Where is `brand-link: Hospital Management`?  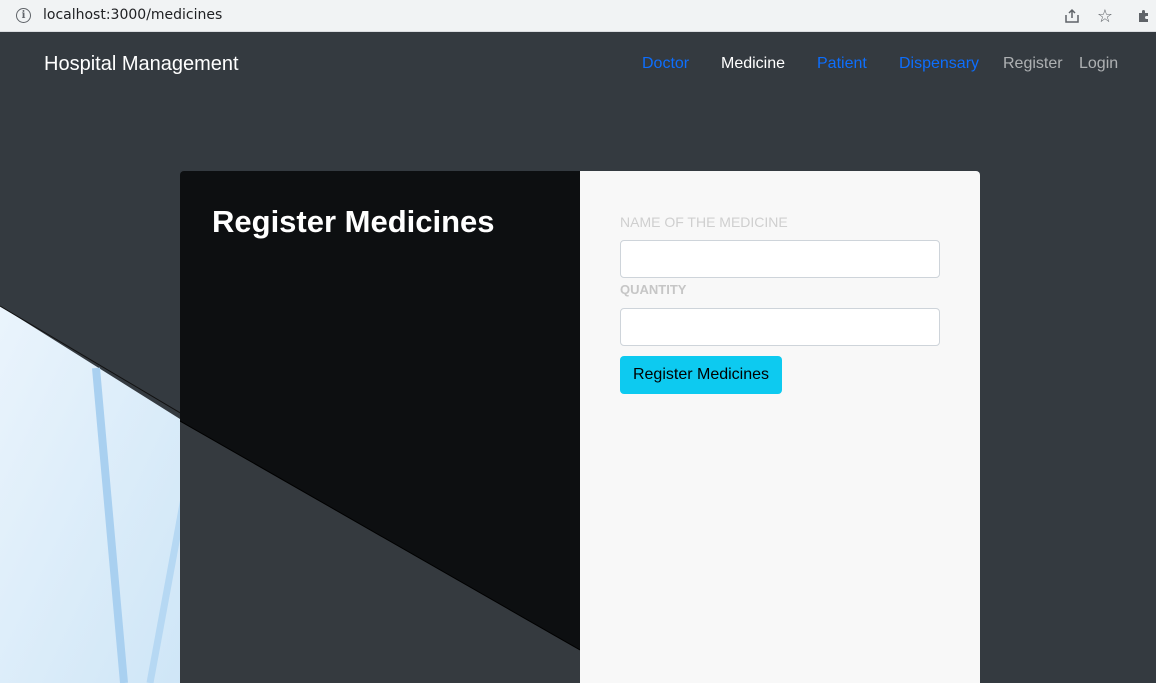 brand-link: Hospital Management is located at coordinates (141, 64).